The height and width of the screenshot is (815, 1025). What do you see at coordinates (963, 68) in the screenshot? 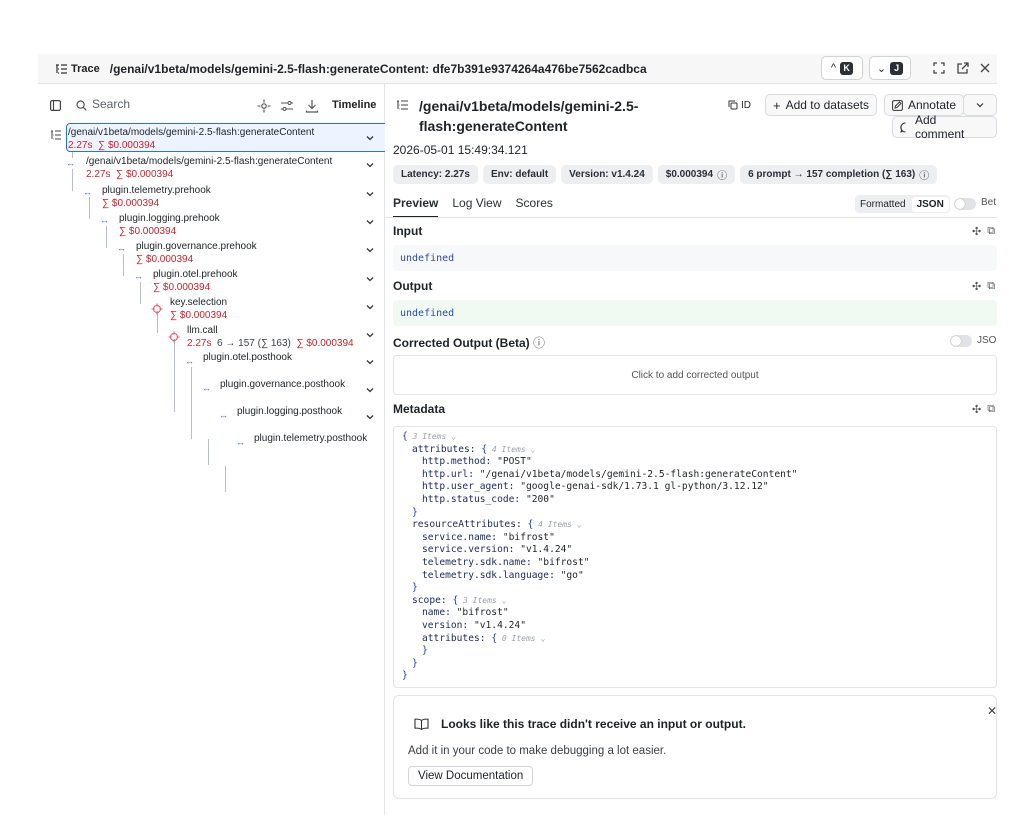
I see `open-new-window-icon` at bounding box center [963, 68].